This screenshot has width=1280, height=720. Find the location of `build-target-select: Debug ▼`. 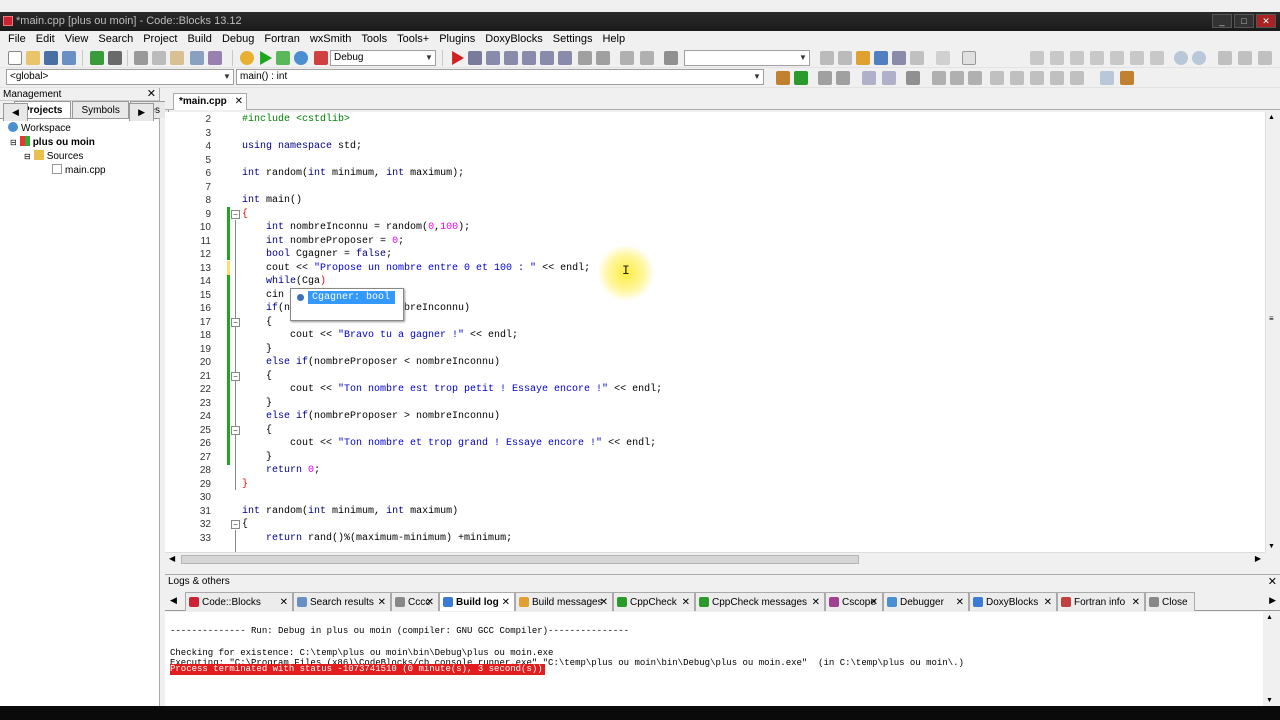

build-target-select: Debug ▼ is located at coordinates (383, 58).